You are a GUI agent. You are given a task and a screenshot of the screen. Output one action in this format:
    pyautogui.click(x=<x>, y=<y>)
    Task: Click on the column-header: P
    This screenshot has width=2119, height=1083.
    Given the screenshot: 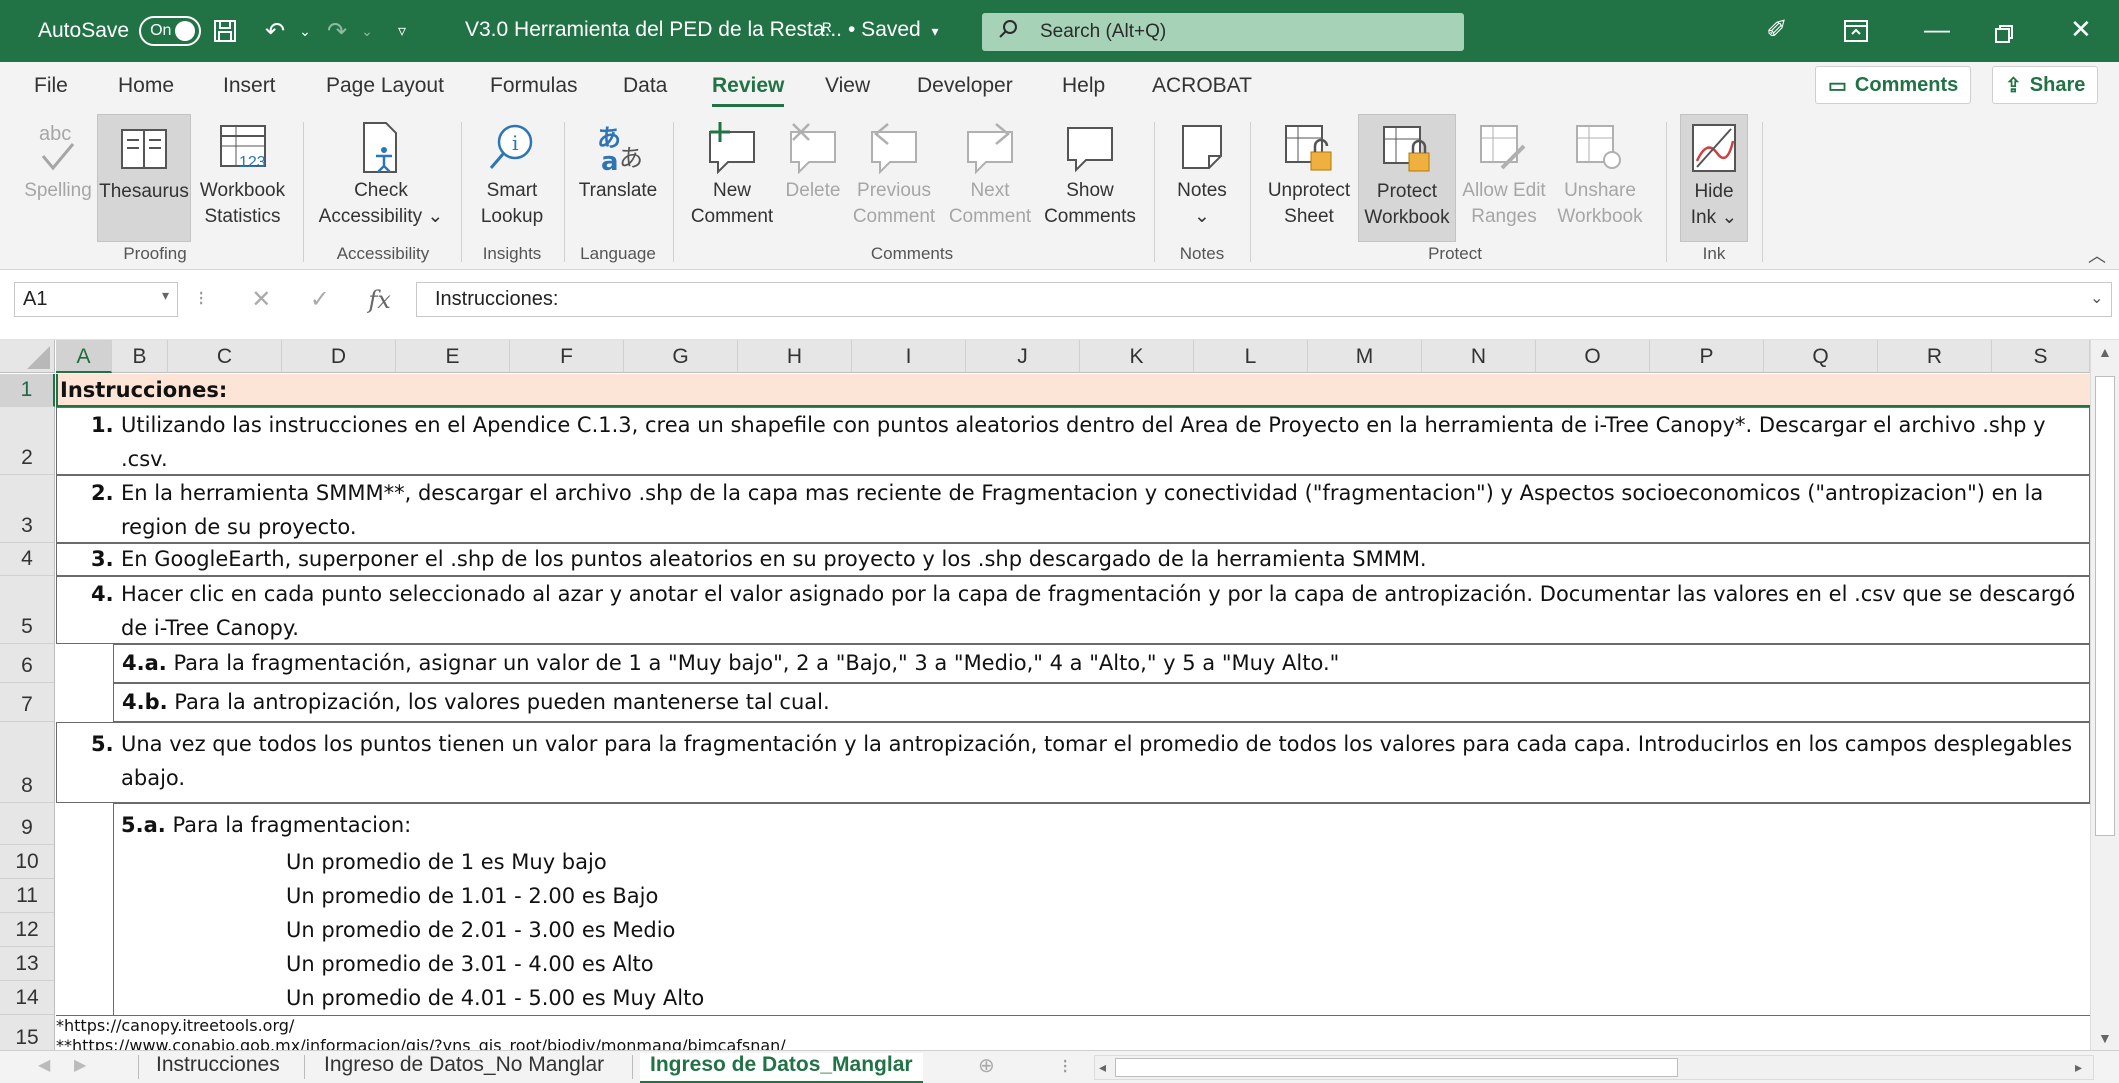 What is the action you would take?
    pyautogui.click(x=1707, y=356)
    